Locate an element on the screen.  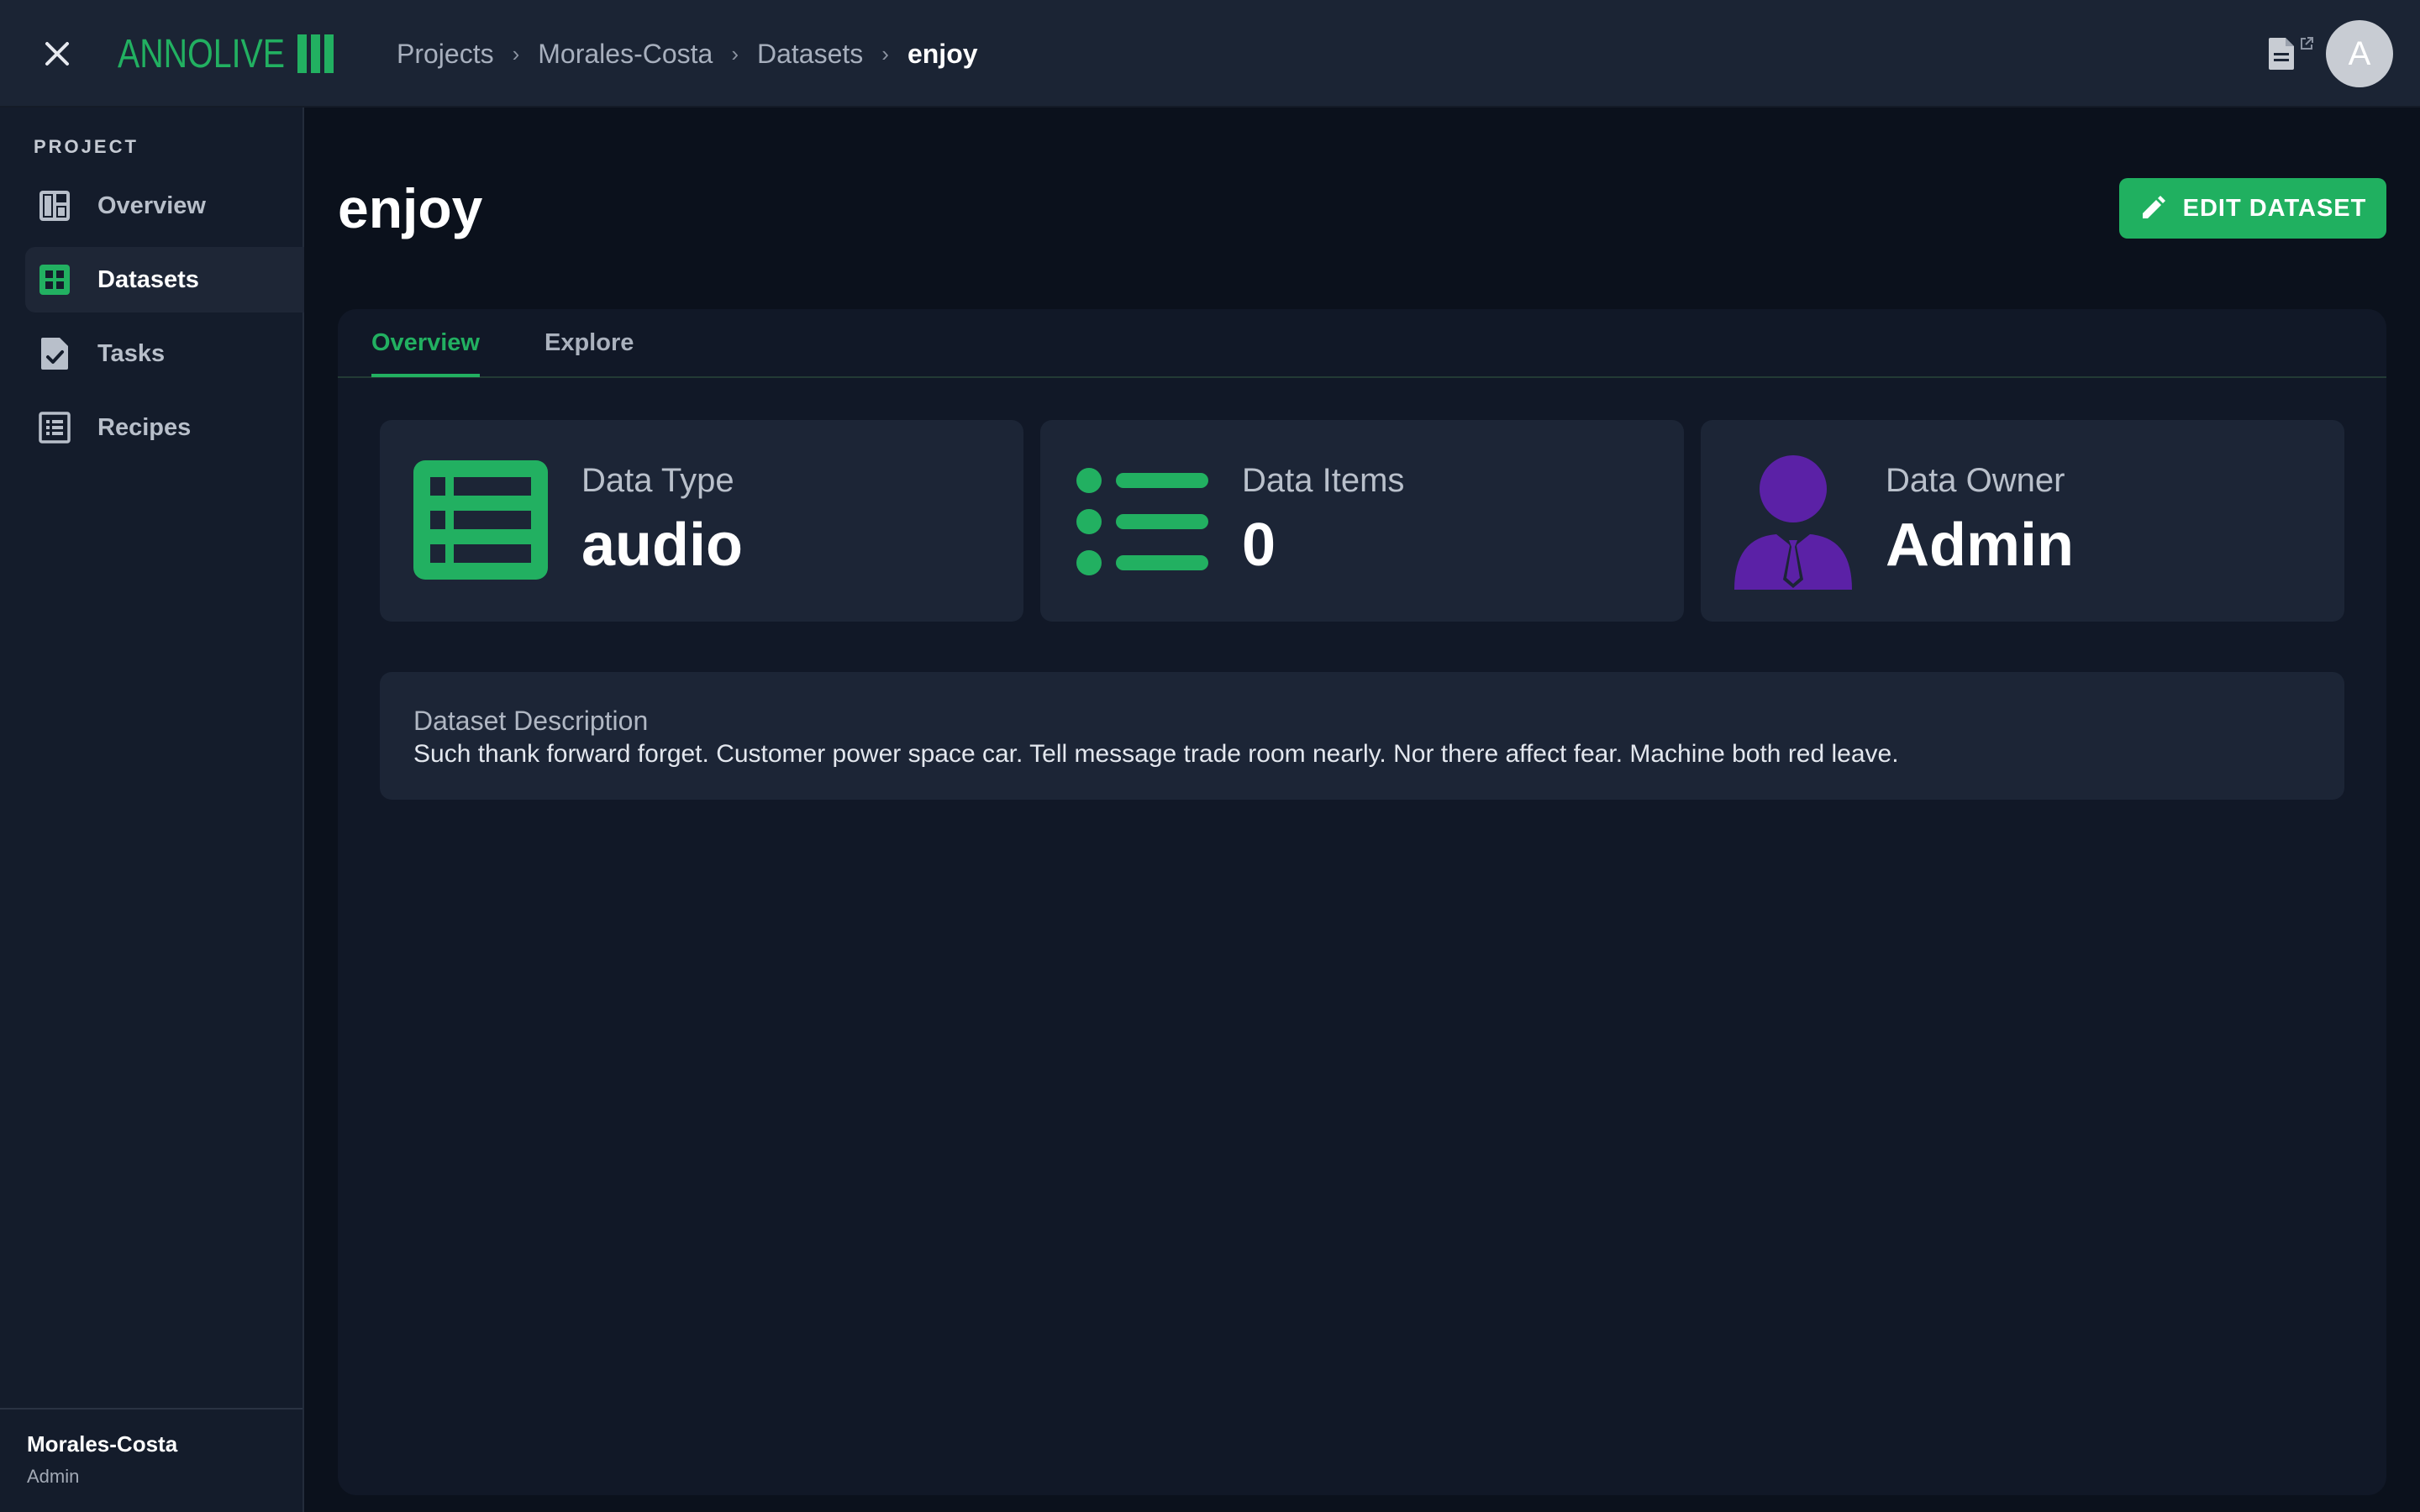
table-icon is located at coordinates (481, 522).